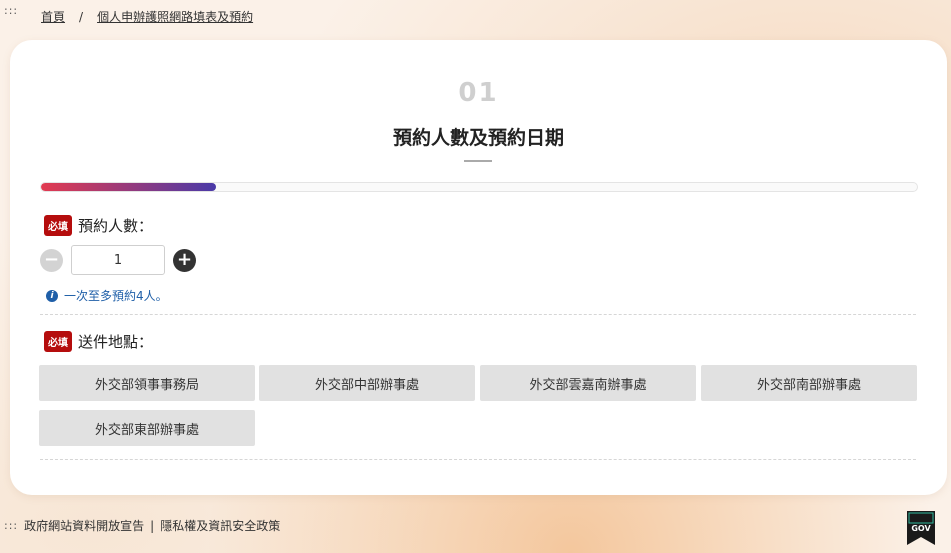 The image size is (951, 553). I want to click on location-label: 送件地點：, so click(116, 342).